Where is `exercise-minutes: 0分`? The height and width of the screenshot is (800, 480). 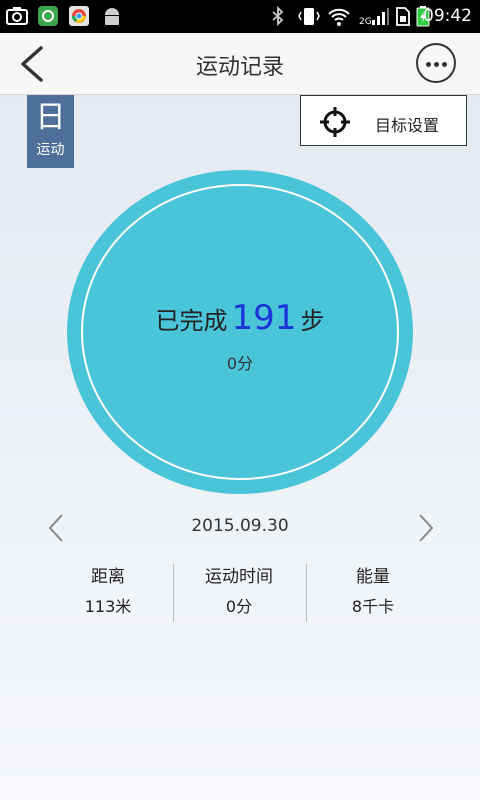 exercise-minutes: 0分 is located at coordinates (240, 363).